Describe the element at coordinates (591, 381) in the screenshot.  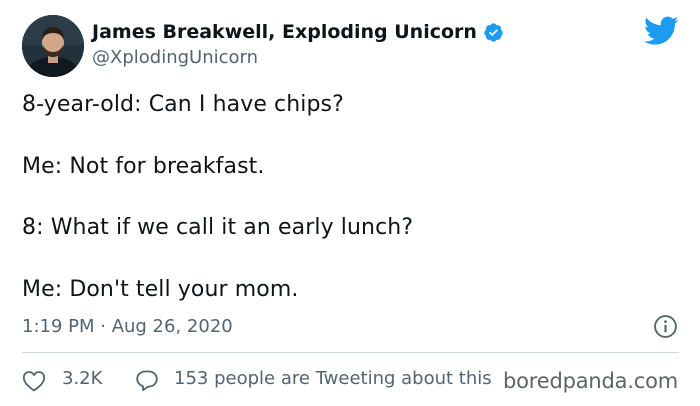
I see `watermark: boredpanda.com` at that location.